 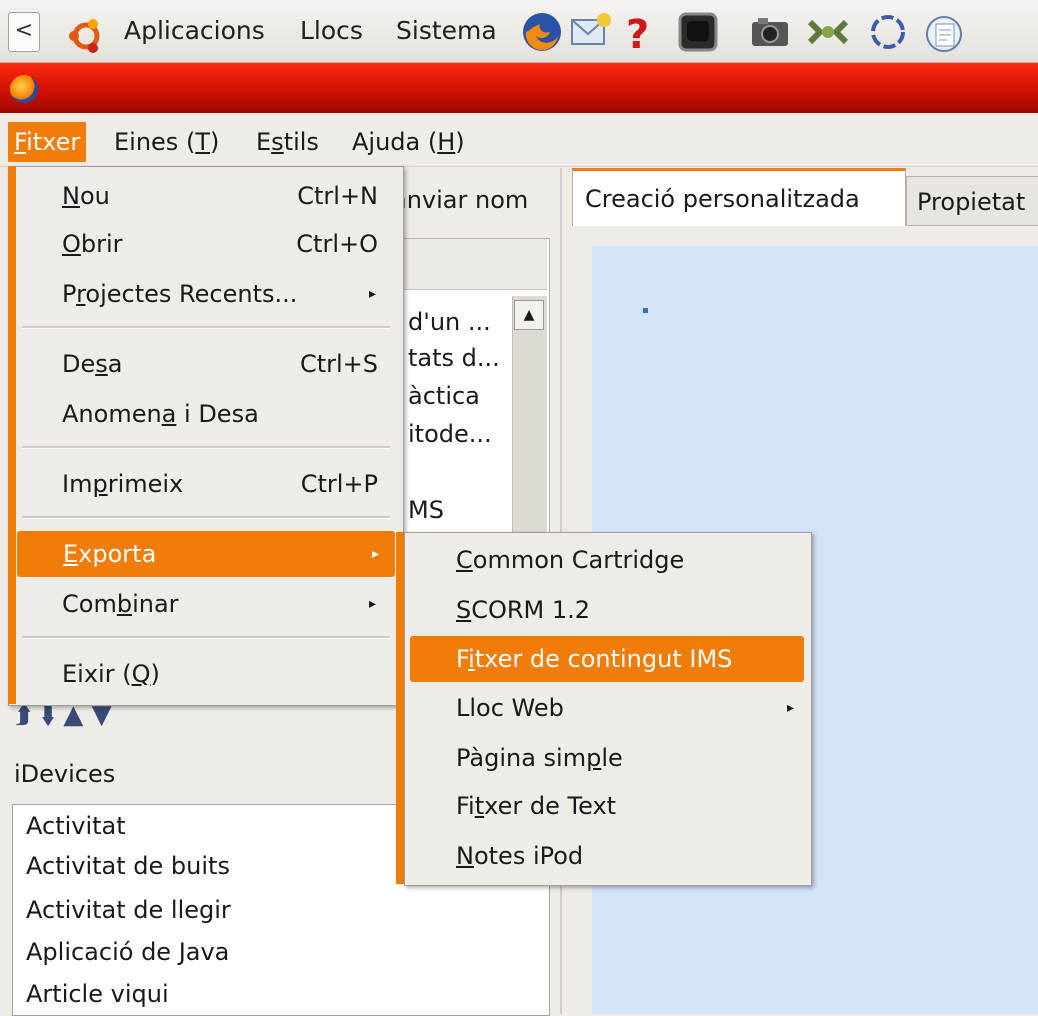 What do you see at coordinates (206, 674) in the screenshot?
I see `menu-item-quit: Eixir (Q)` at bounding box center [206, 674].